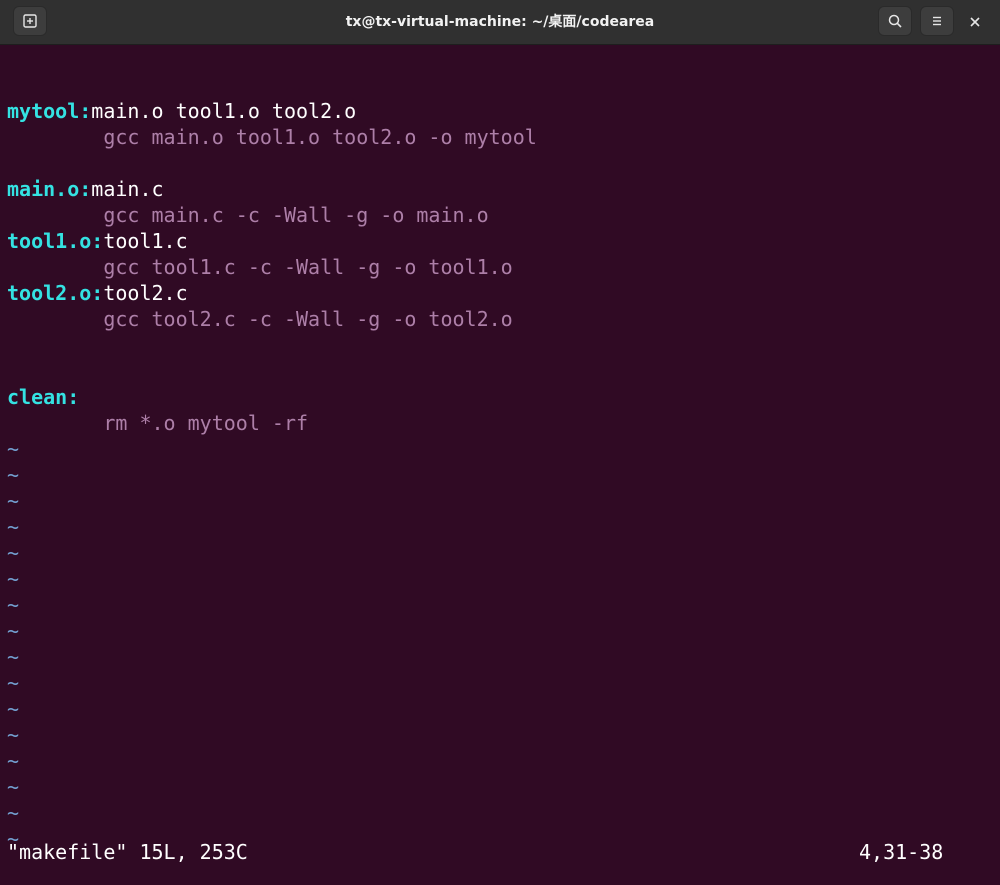 This screenshot has width=1000, height=885. I want to click on makefile-command-line: gcc main.o tool1.o tool2.o -o mytool, so click(272, 137).